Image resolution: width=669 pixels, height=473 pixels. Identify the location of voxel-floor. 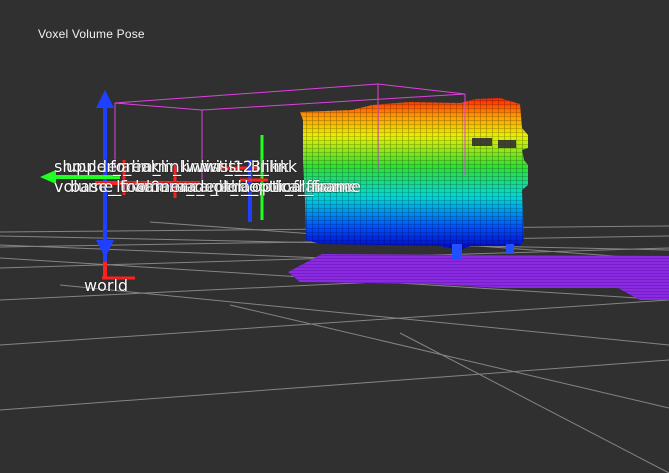
(478, 277).